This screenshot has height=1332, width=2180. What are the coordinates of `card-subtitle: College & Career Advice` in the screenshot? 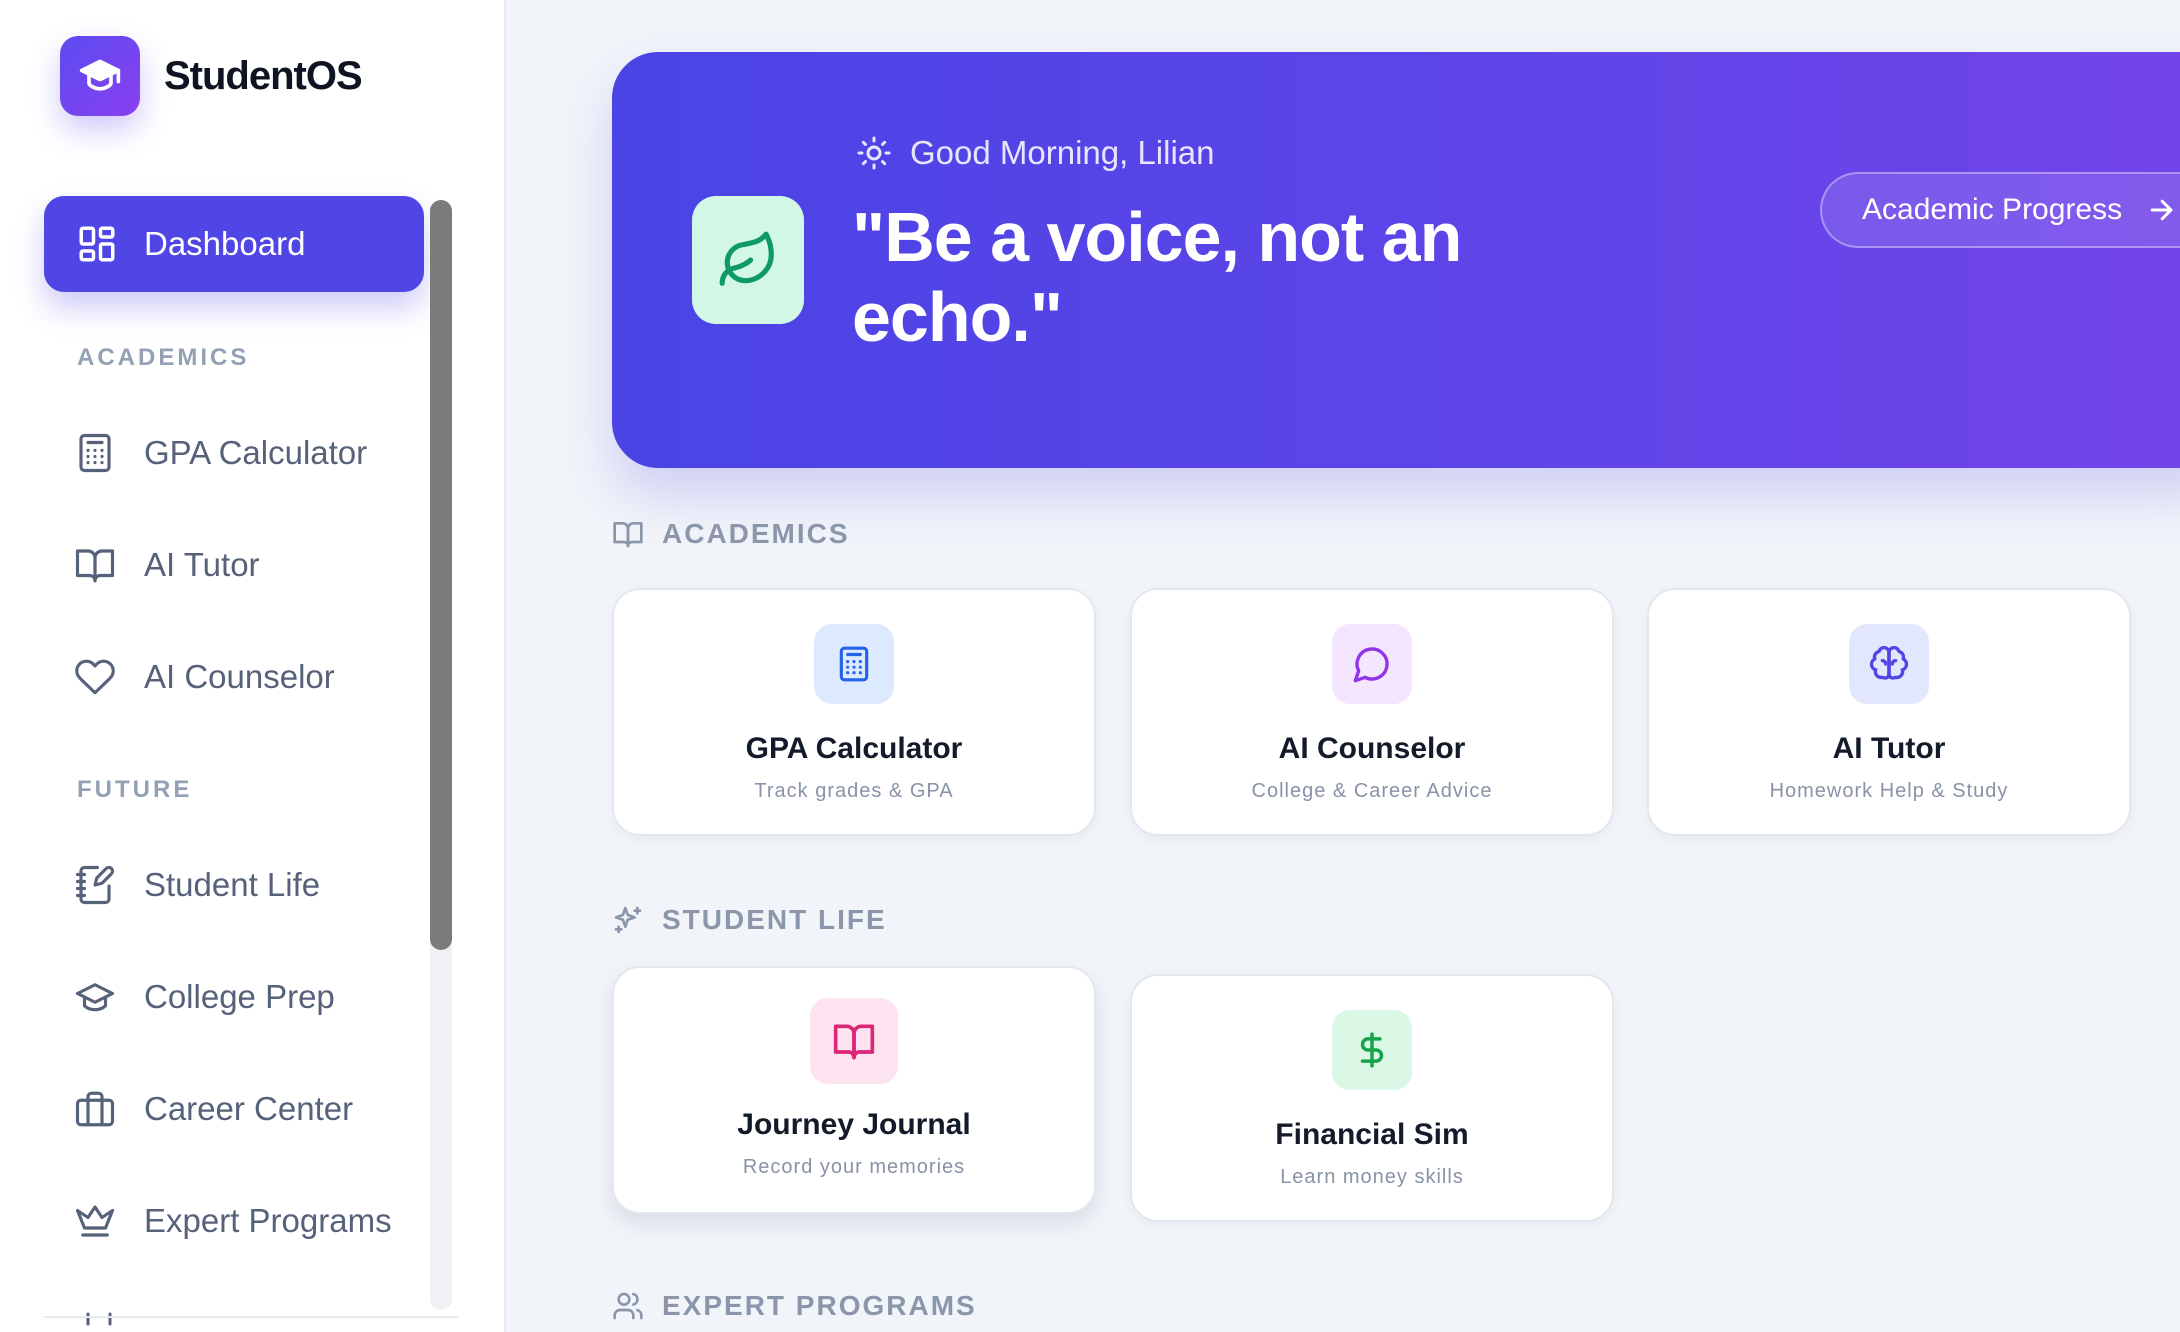 It's located at (1372, 791).